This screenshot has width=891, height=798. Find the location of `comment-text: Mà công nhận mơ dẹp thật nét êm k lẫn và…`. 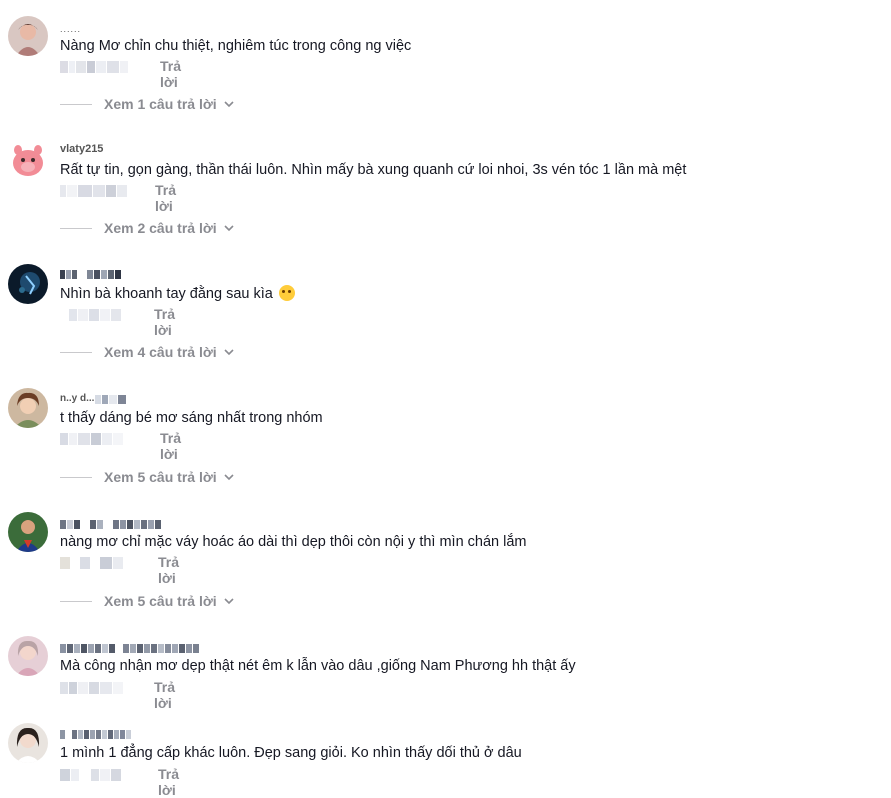

comment-text: Mà công nhận mơ dẹp thật nét êm k lẫn và… is located at coordinates (318, 666).